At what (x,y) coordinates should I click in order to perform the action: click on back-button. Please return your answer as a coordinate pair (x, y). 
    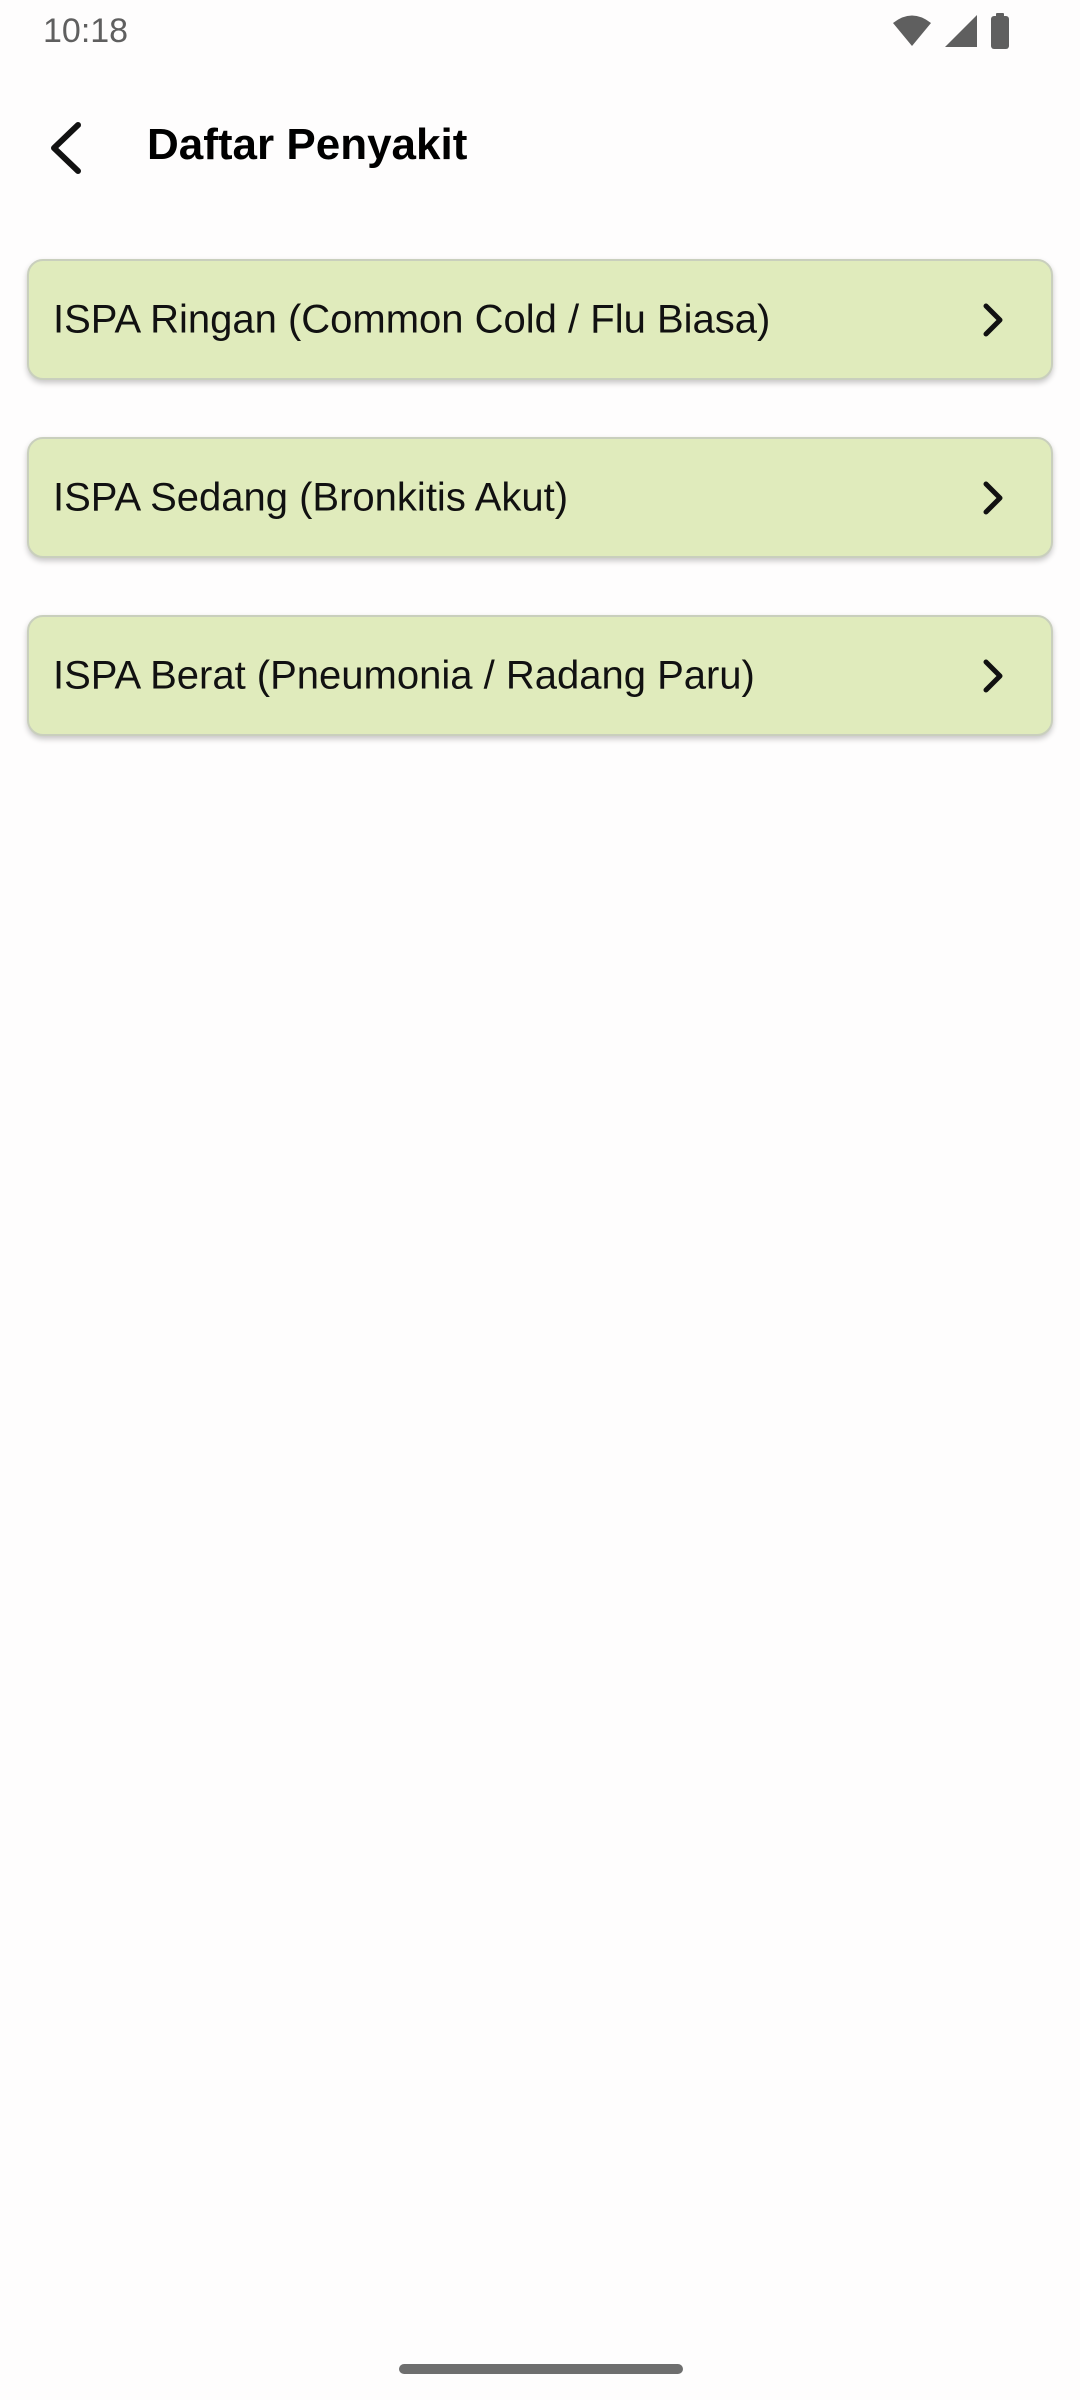
    Looking at the image, I should click on (66, 150).